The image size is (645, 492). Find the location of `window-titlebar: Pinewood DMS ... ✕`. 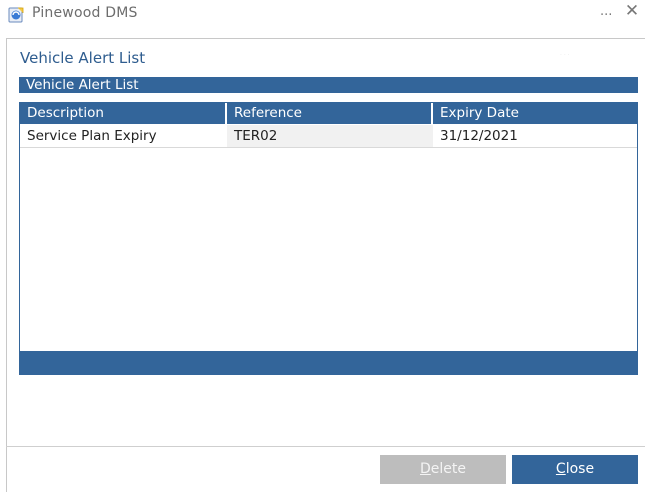

window-titlebar: Pinewood DMS ... ✕ is located at coordinates (322, 15).